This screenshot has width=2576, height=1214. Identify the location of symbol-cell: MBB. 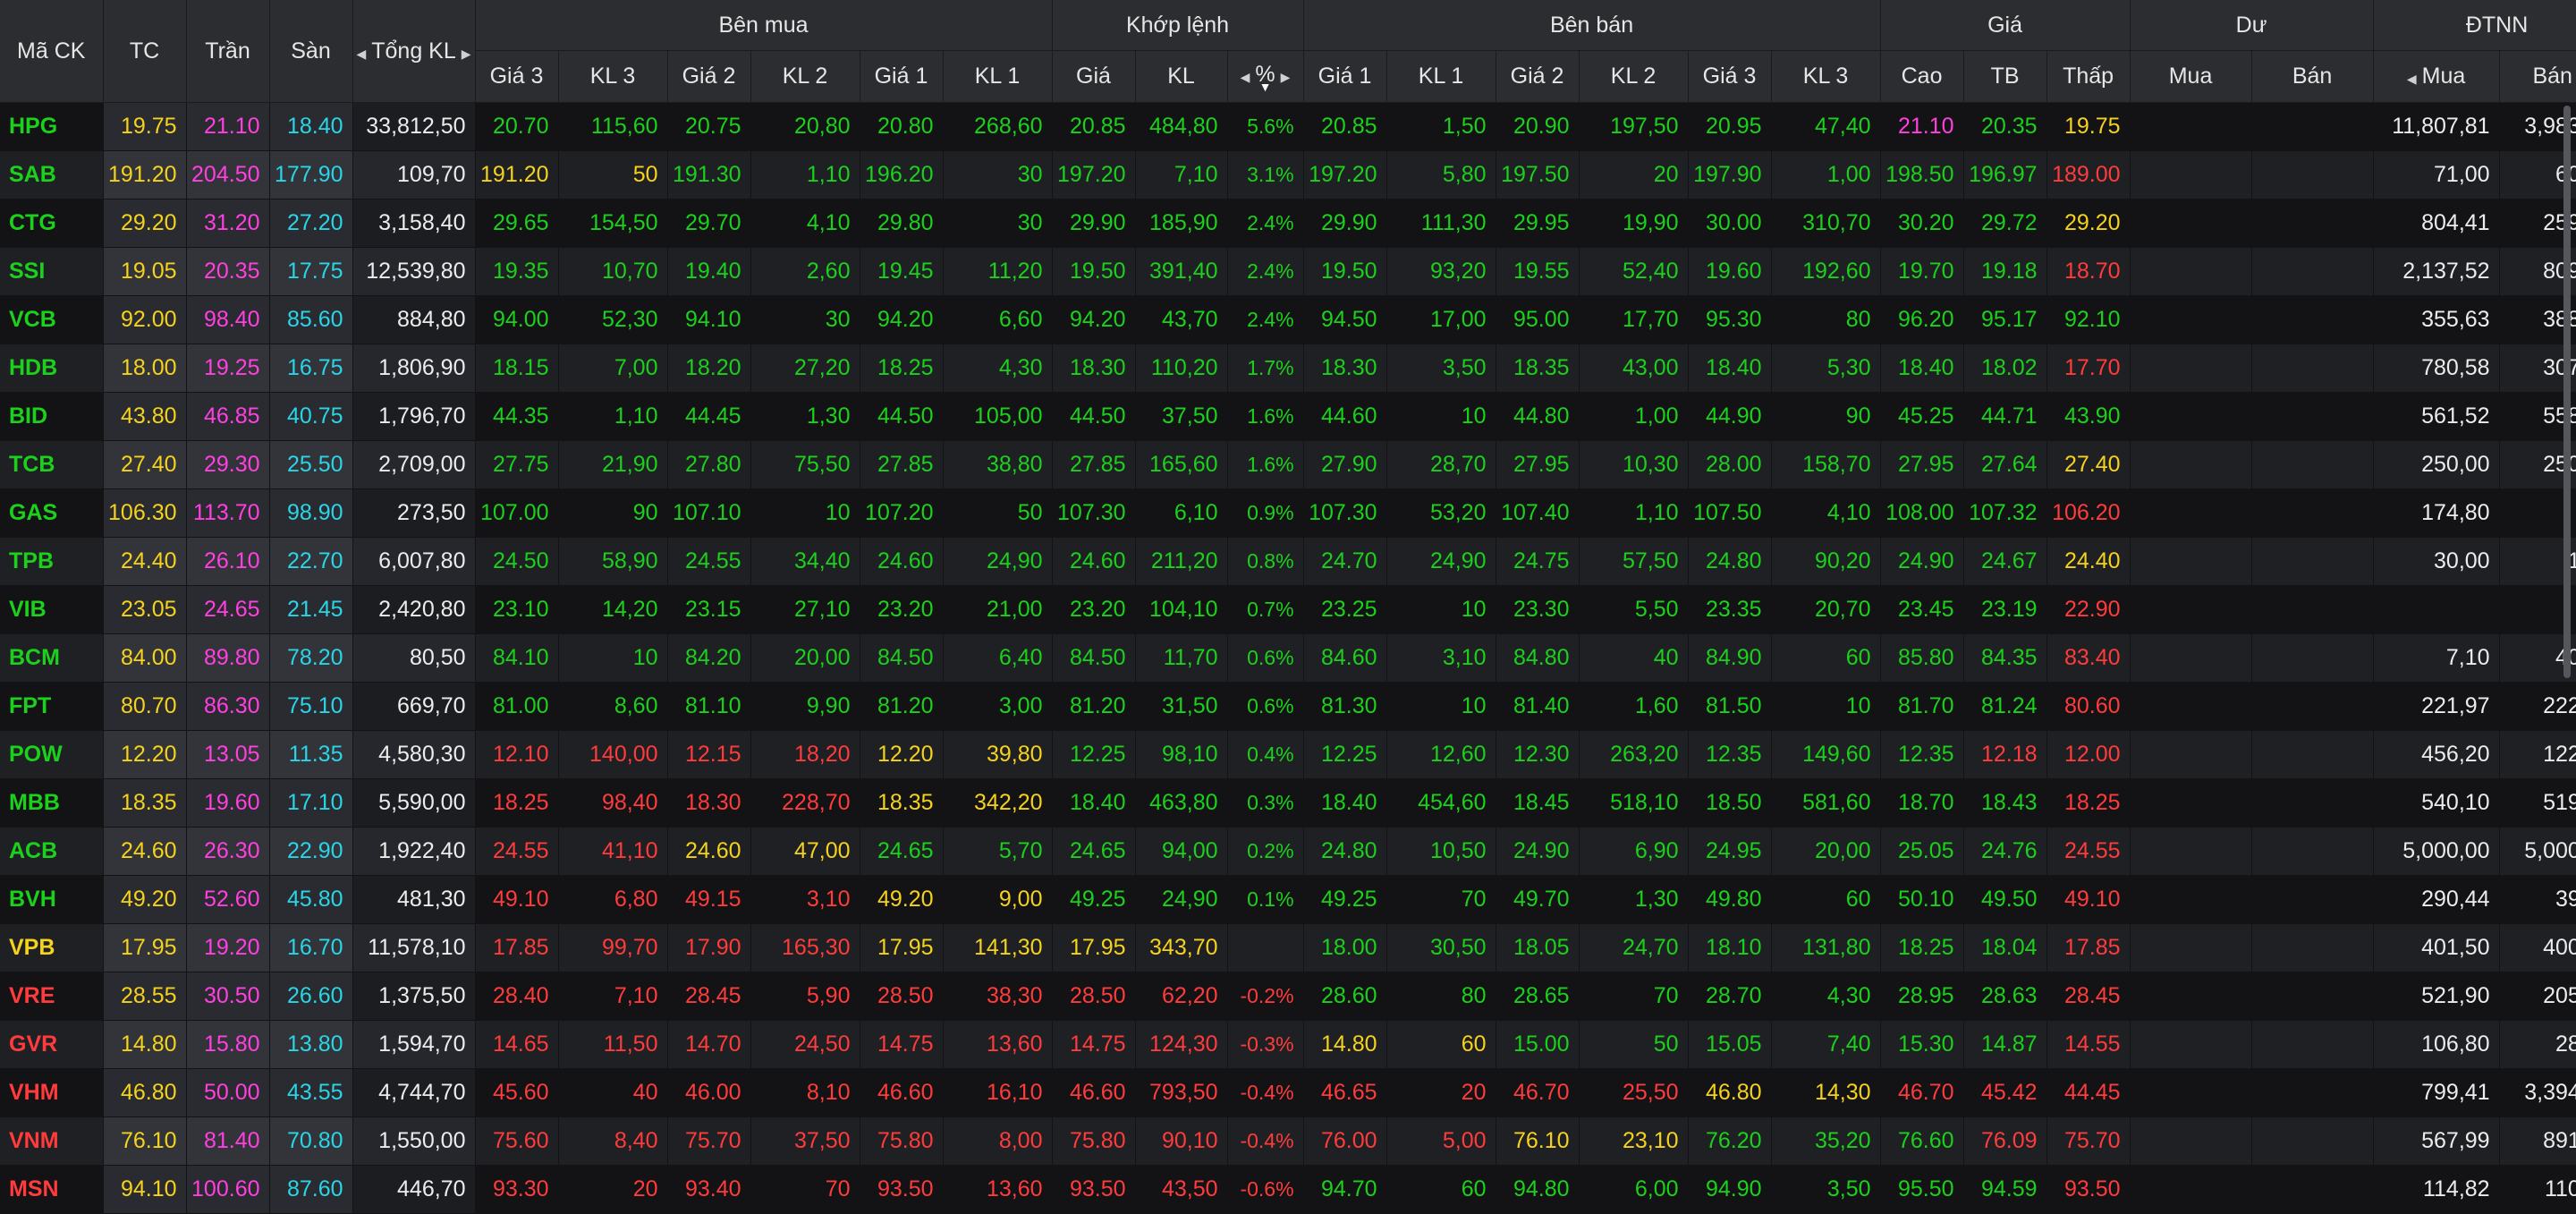
(52, 803).